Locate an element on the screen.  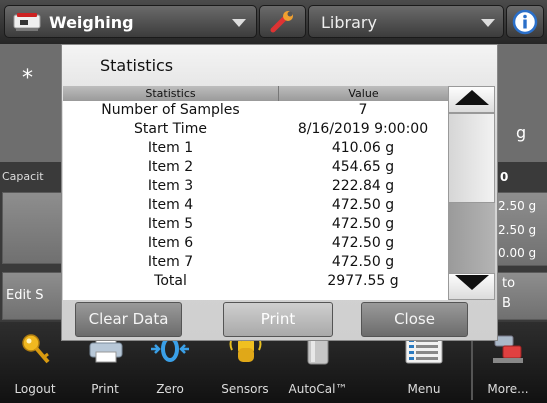
table-row: Item 4 472.50 g is located at coordinates (255, 205).